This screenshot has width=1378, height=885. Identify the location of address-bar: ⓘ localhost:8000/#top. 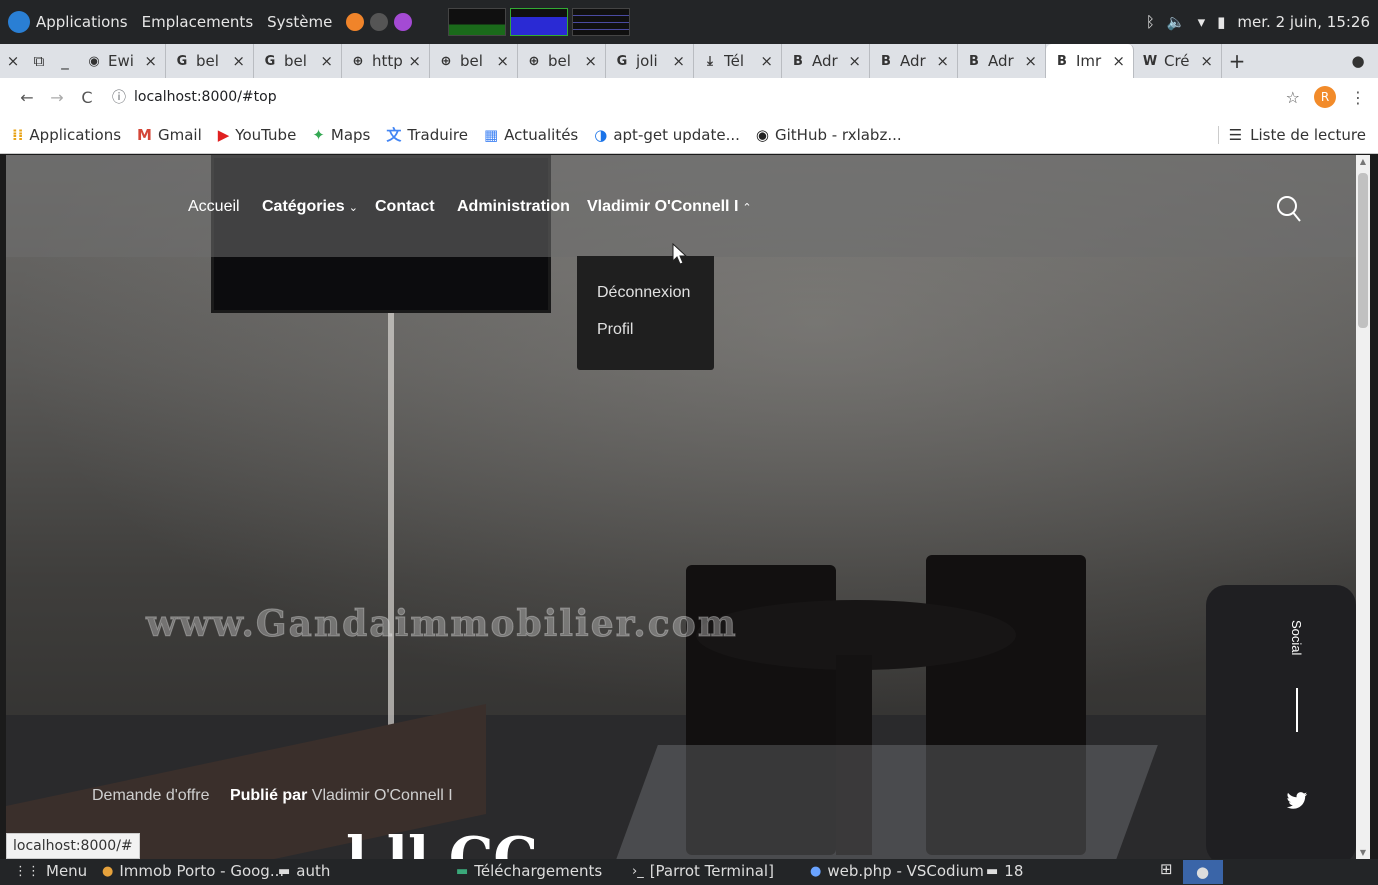
(194, 97).